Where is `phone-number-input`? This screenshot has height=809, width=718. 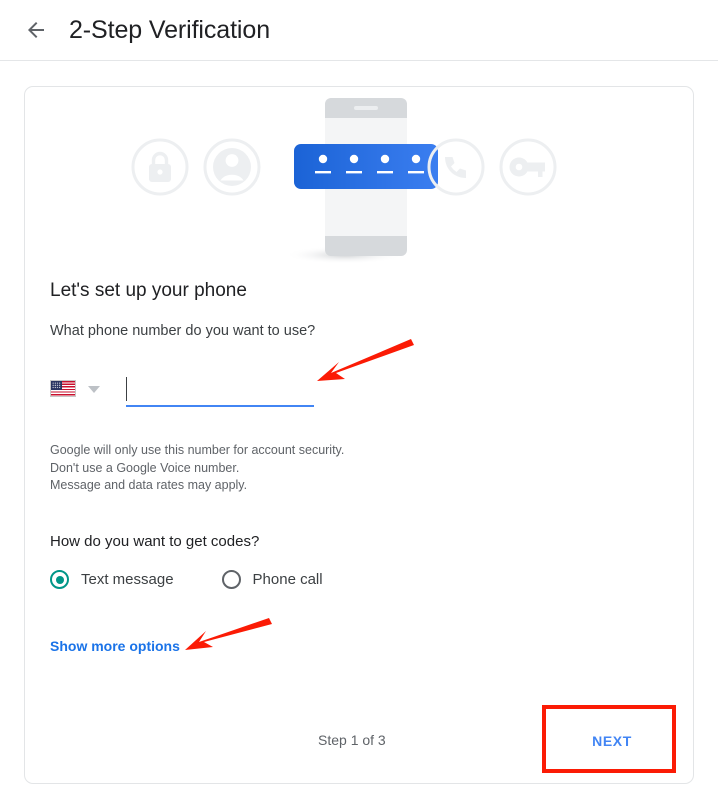 phone-number-input is located at coordinates (220, 391).